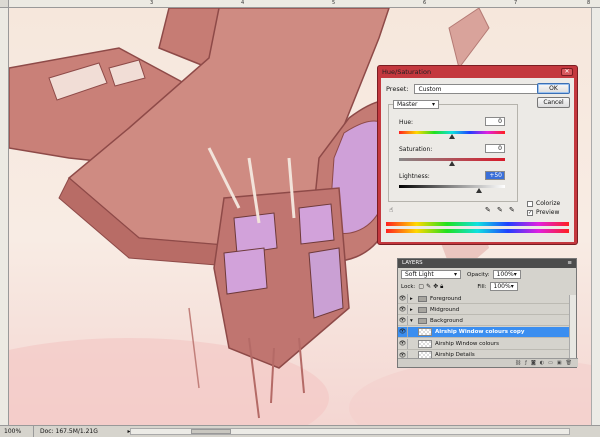 Image resolution: width=600 pixels, height=437 pixels. Describe the element at coordinates (430, 89) in the screenshot. I see `preset-value: Custom` at that location.